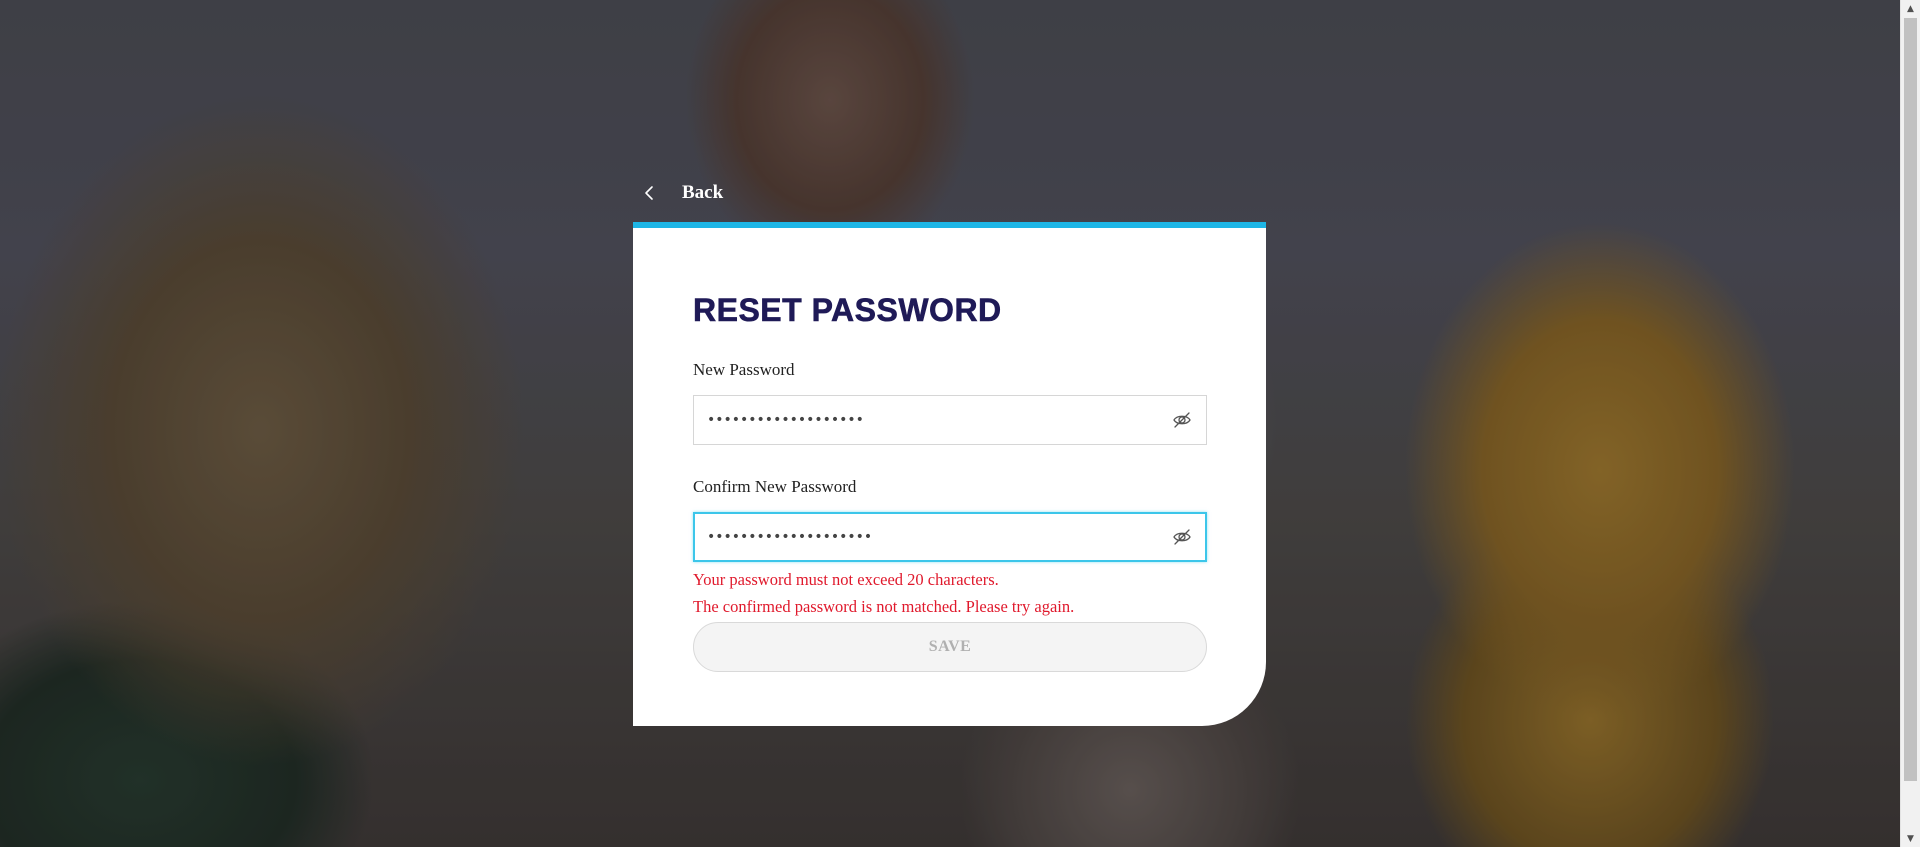 Image resolution: width=1920 pixels, height=847 pixels. I want to click on confirm-password-label: Confirm New Password, so click(775, 486).